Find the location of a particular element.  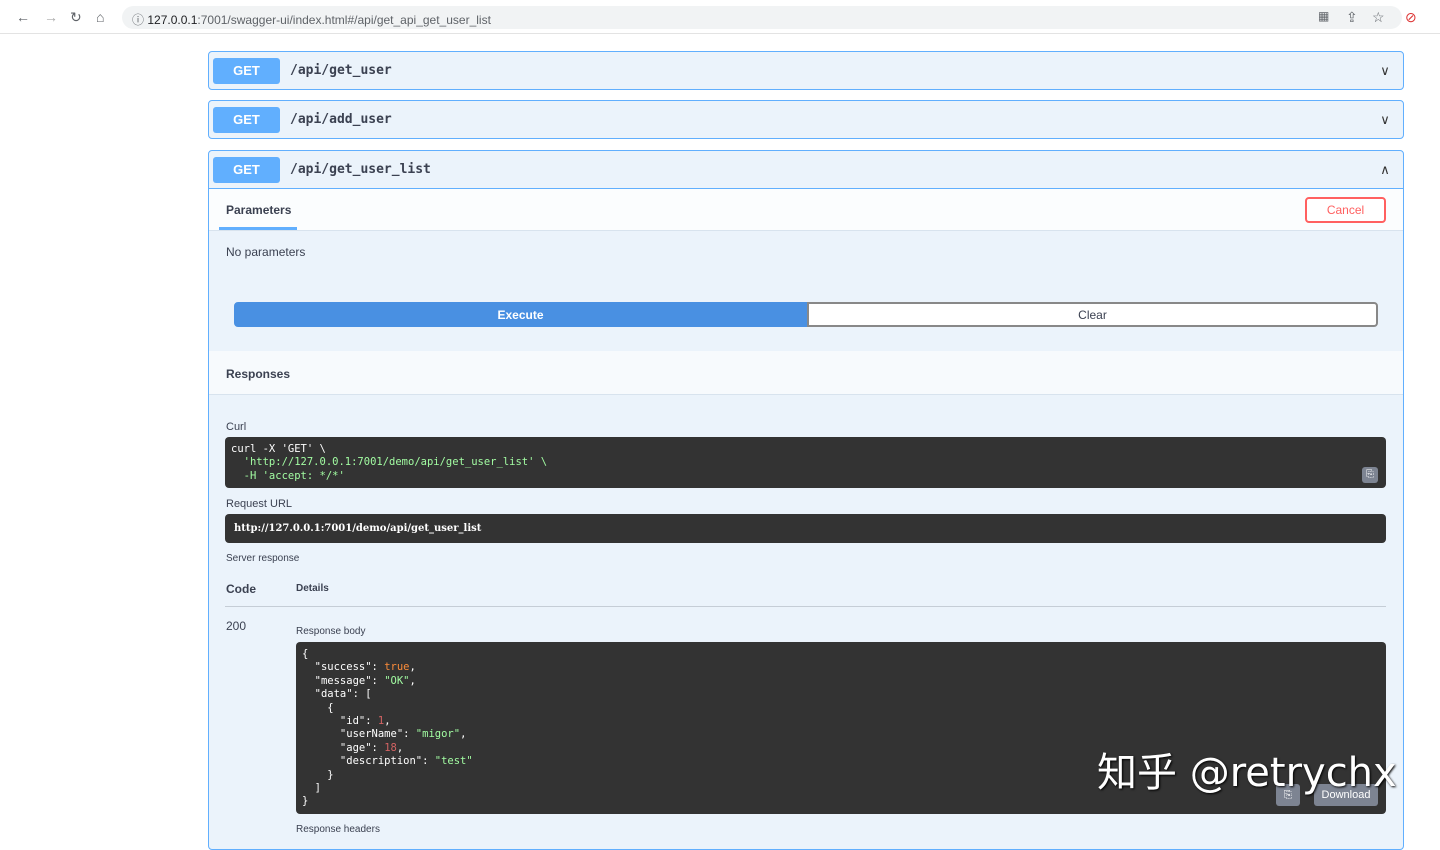

chevron-up-icon: ∧ is located at coordinates (1385, 170).